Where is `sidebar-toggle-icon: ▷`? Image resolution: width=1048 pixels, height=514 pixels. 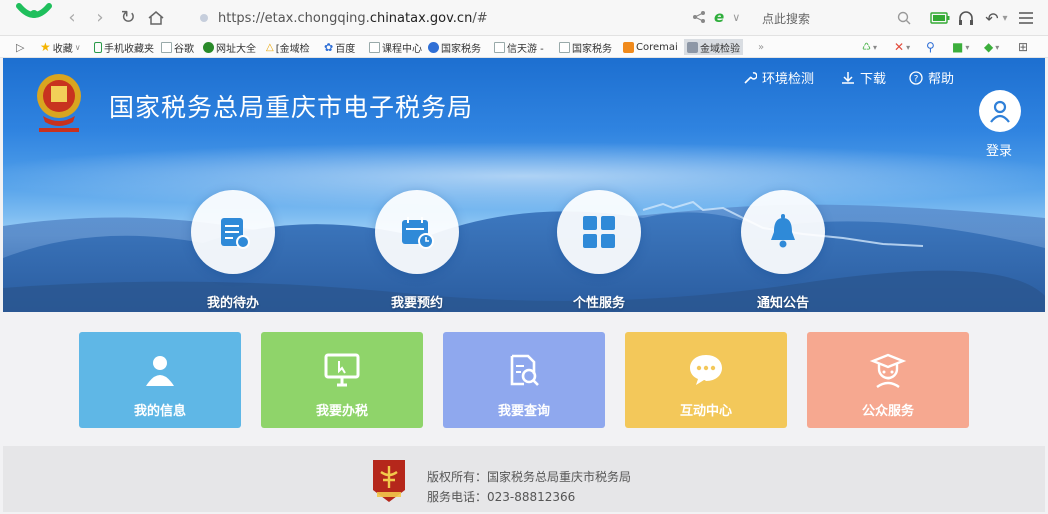 sidebar-toggle-icon: ▷ is located at coordinates (20, 47).